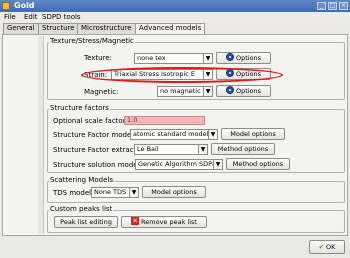  What do you see at coordinates (98, 58) in the screenshot?
I see `texture-label: Texture:` at bounding box center [98, 58].